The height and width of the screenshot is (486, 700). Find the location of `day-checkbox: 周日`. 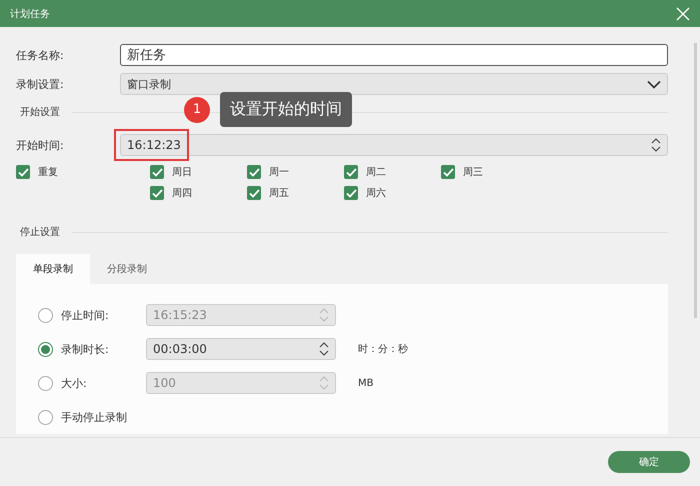

day-checkbox: 周日 is located at coordinates (198, 172).